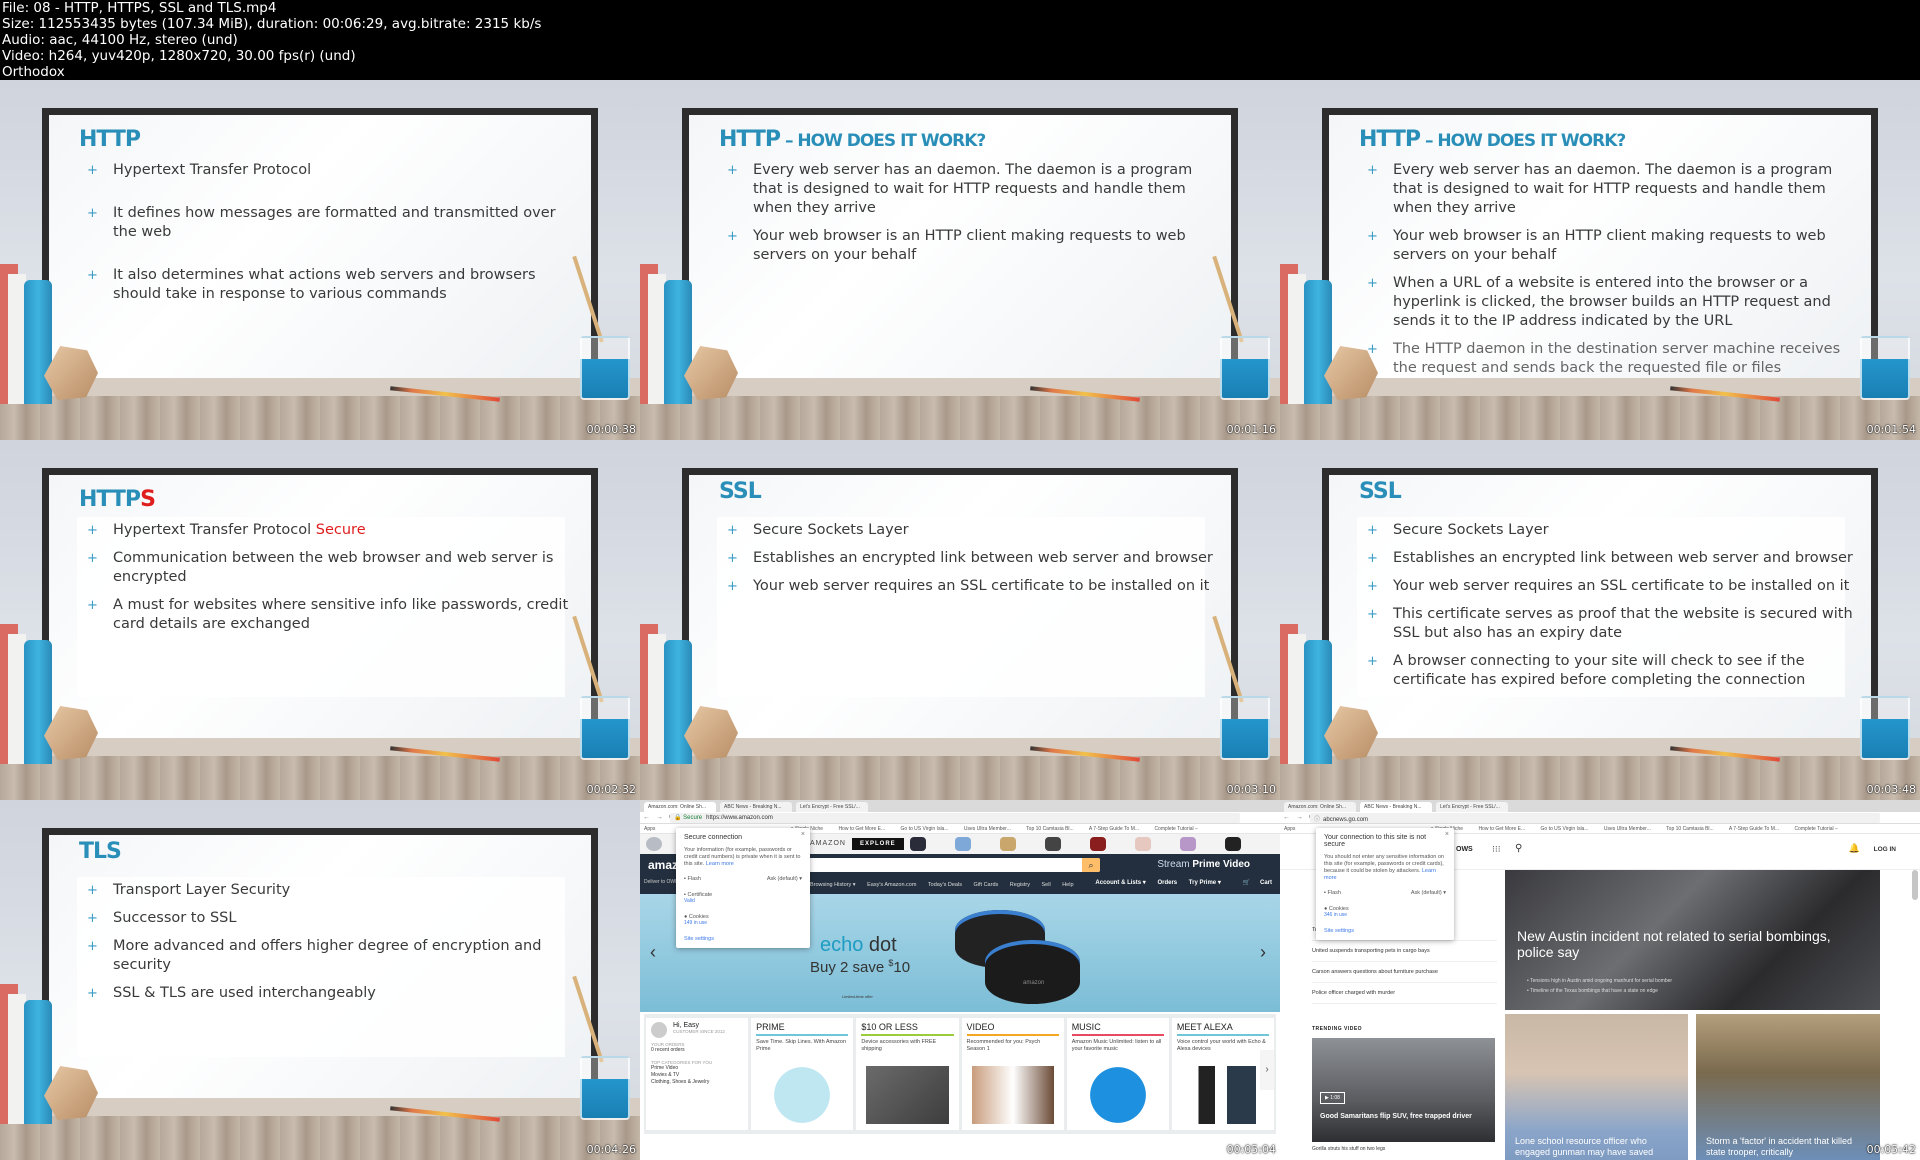 Image resolution: width=1920 pixels, height=1160 pixels. What do you see at coordinates (611, 429) in the screenshot?
I see `timestamp: 00:00:38` at bounding box center [611, 429].